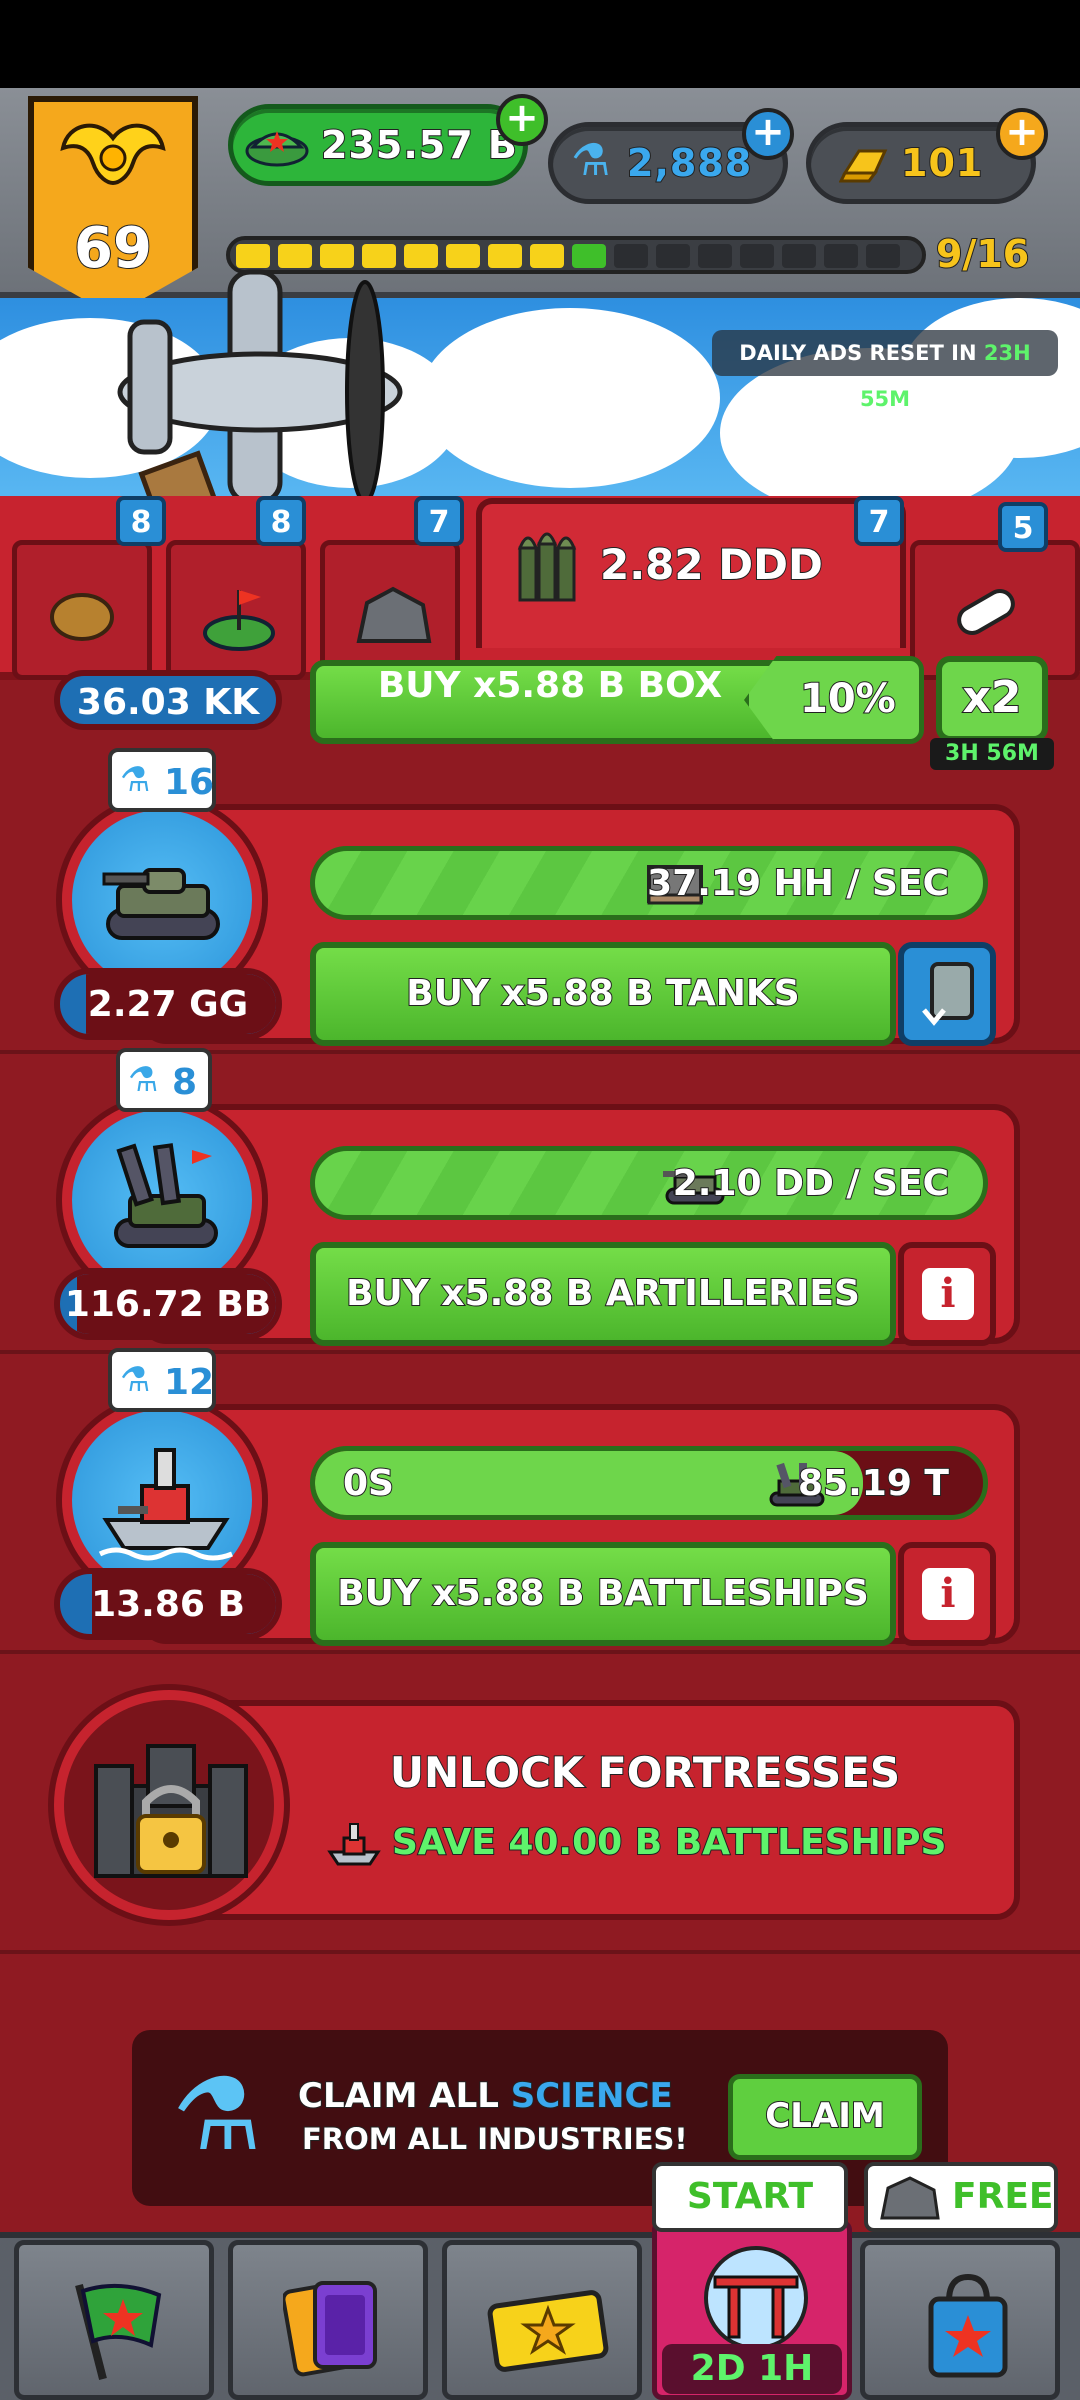  I want to click on artilleries-science-tag: ⚗ 8, so click(164, 1080).